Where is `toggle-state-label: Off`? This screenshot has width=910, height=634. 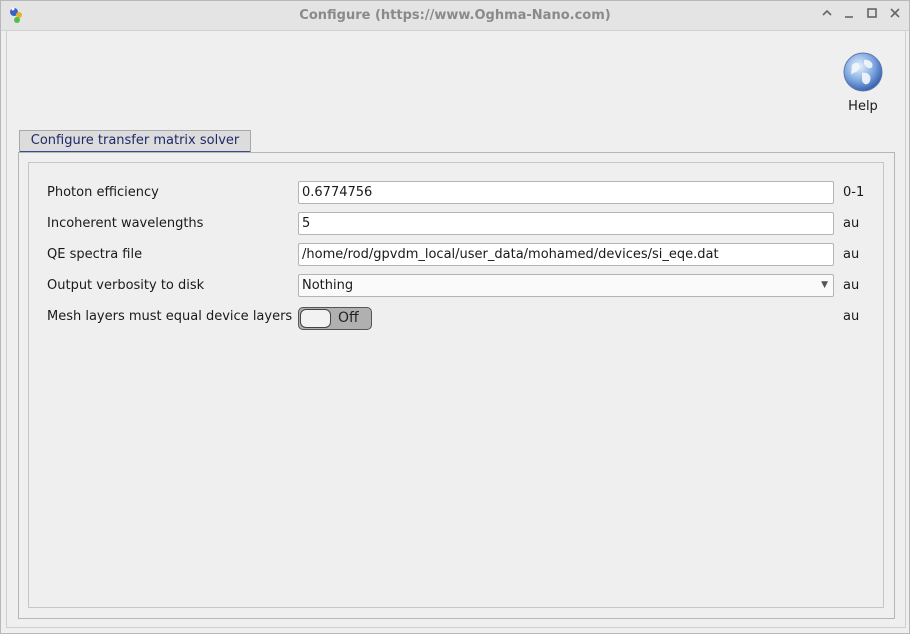 toggle-state-label: Off is located at coordinates (348, 318).